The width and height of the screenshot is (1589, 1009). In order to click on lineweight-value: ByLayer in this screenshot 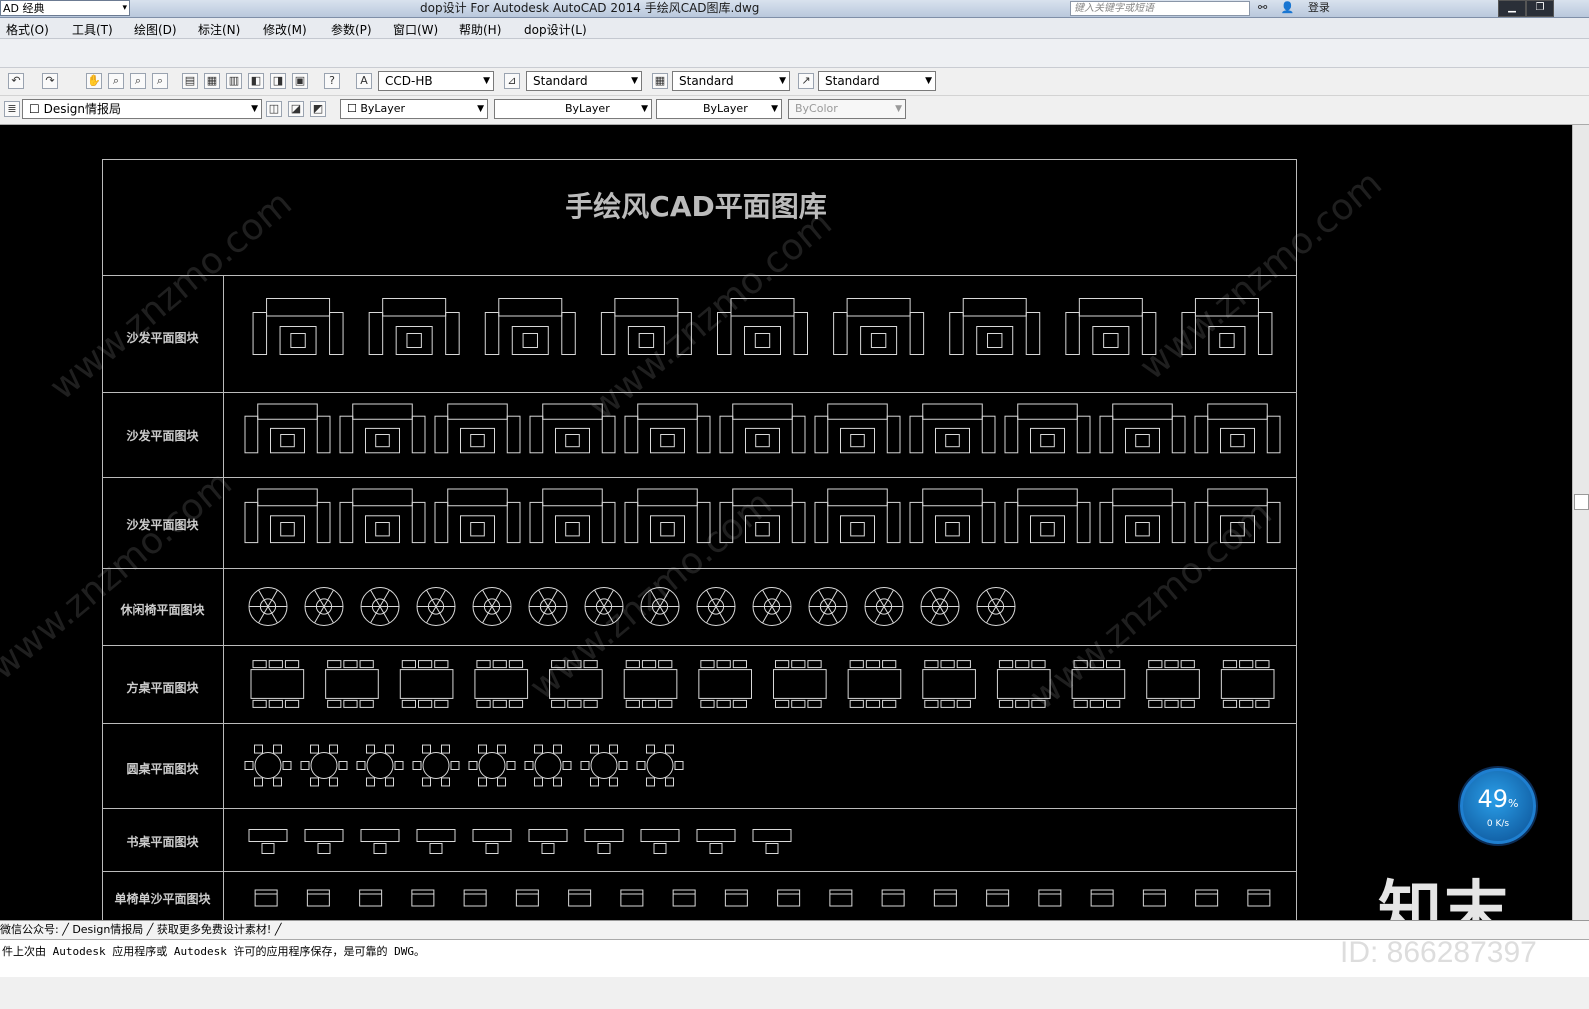, I will do `click(725, 108)`.